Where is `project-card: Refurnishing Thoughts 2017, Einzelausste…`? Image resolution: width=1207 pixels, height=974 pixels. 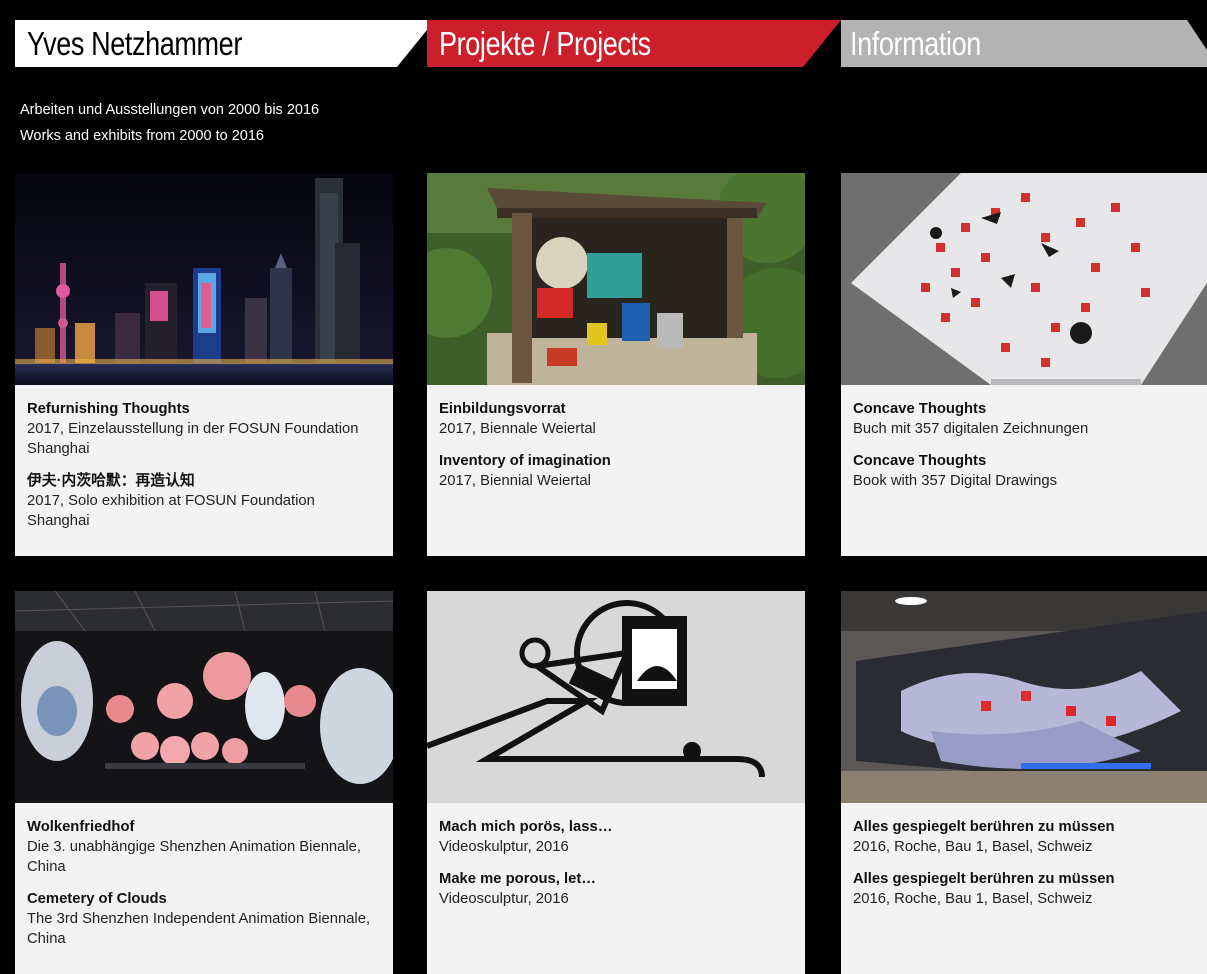
project-card: Refurnishing Thoughts 2017, Einzelausste… is located at coordinates (204, 364).